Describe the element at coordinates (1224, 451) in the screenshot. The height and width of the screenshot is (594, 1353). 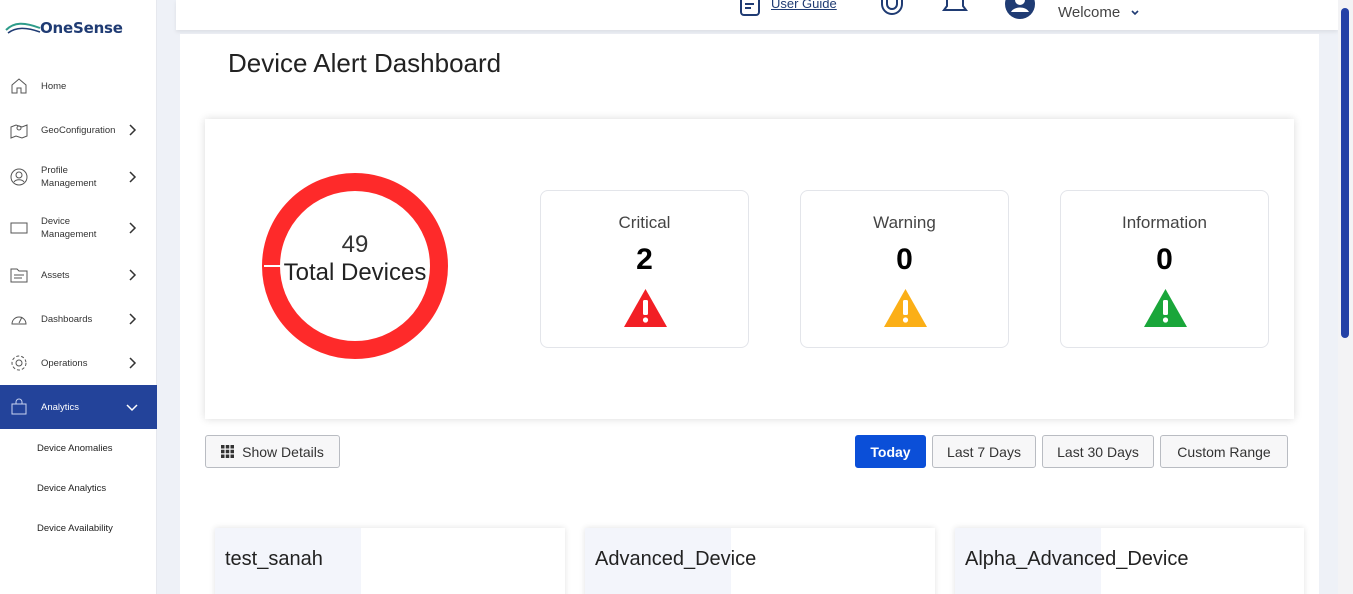
I see `range-custom-button: Custom Range` at that location.